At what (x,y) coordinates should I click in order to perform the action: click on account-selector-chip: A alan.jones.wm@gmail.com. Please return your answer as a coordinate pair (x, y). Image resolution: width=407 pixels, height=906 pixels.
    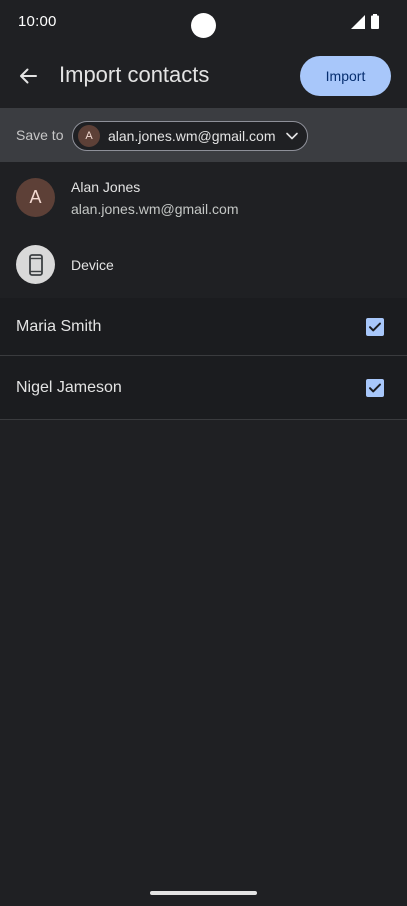
    Looking at the image, I should click on (190, 136).